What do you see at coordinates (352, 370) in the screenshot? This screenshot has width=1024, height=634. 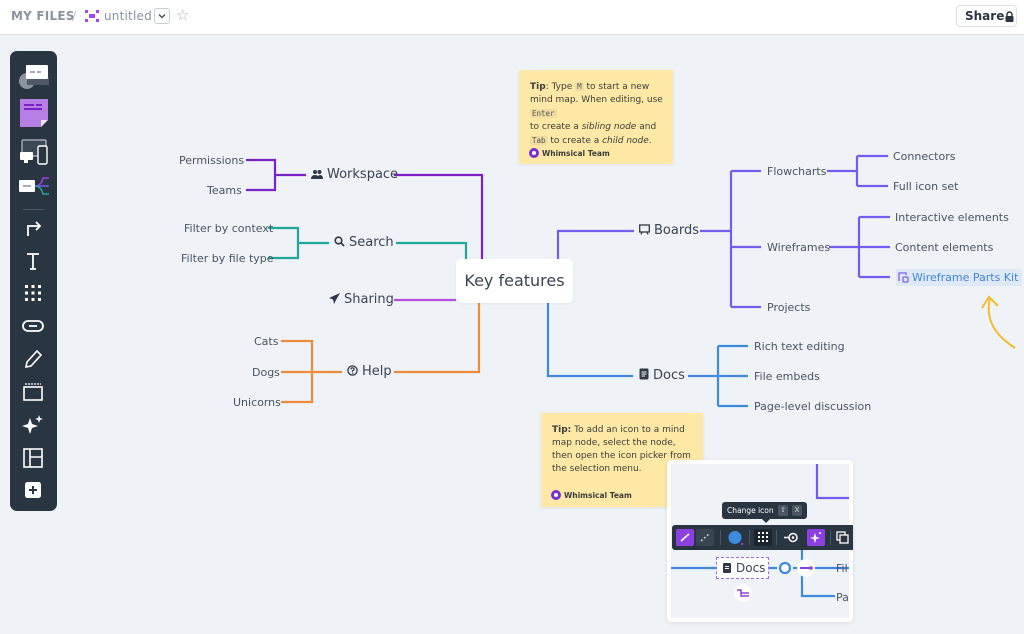 I see `question-circle-icon` at bounding box center [352, 370].